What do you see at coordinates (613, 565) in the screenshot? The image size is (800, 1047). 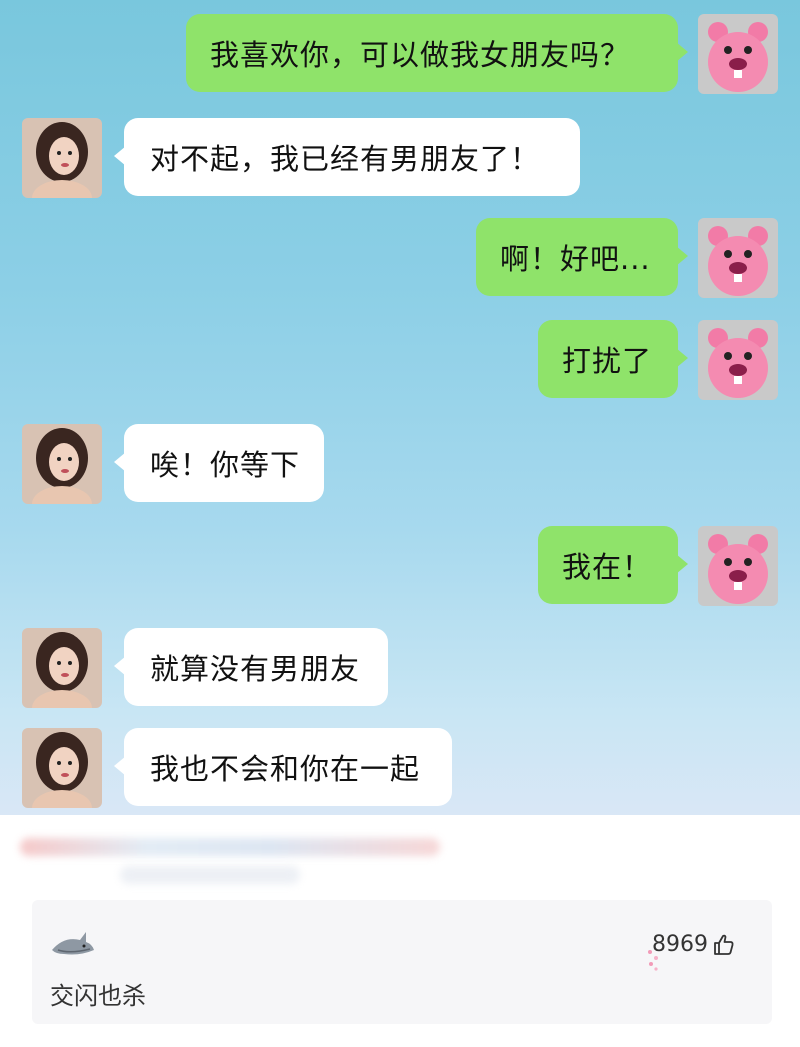 I see `sent-message-bubble: 我在！` at bounding box center [613, 565].